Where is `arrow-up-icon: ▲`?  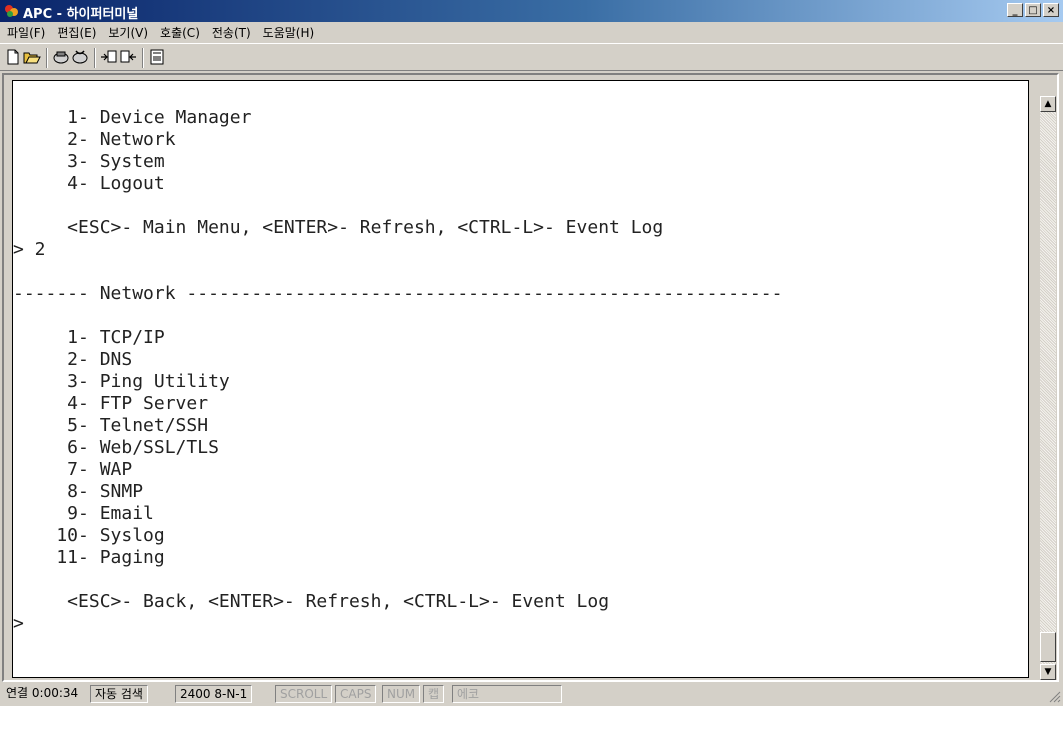 arrow-up-icon: ▲ is located at coordinates (1048, 104).